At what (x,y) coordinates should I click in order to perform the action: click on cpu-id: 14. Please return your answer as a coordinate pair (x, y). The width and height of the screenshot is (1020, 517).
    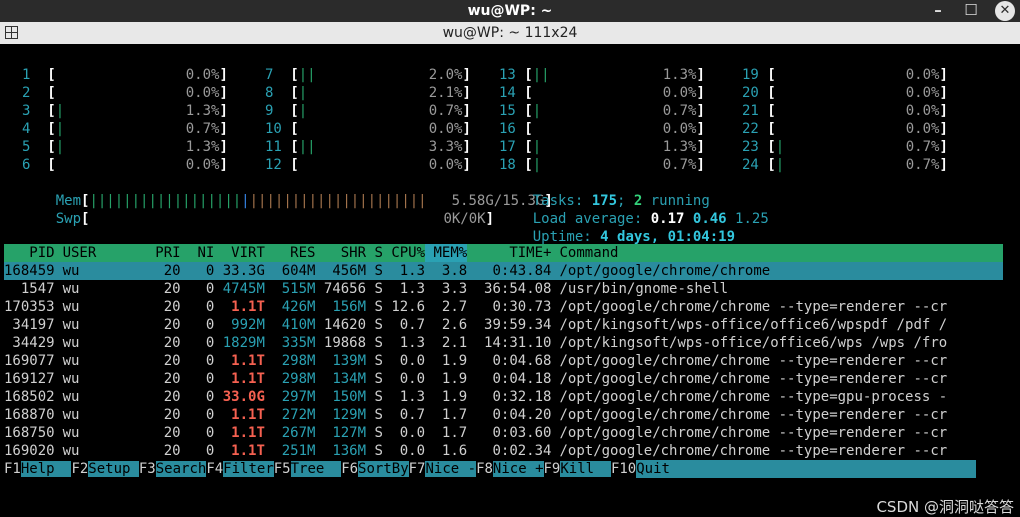
    Looking at the image, I should click on (507, 93).